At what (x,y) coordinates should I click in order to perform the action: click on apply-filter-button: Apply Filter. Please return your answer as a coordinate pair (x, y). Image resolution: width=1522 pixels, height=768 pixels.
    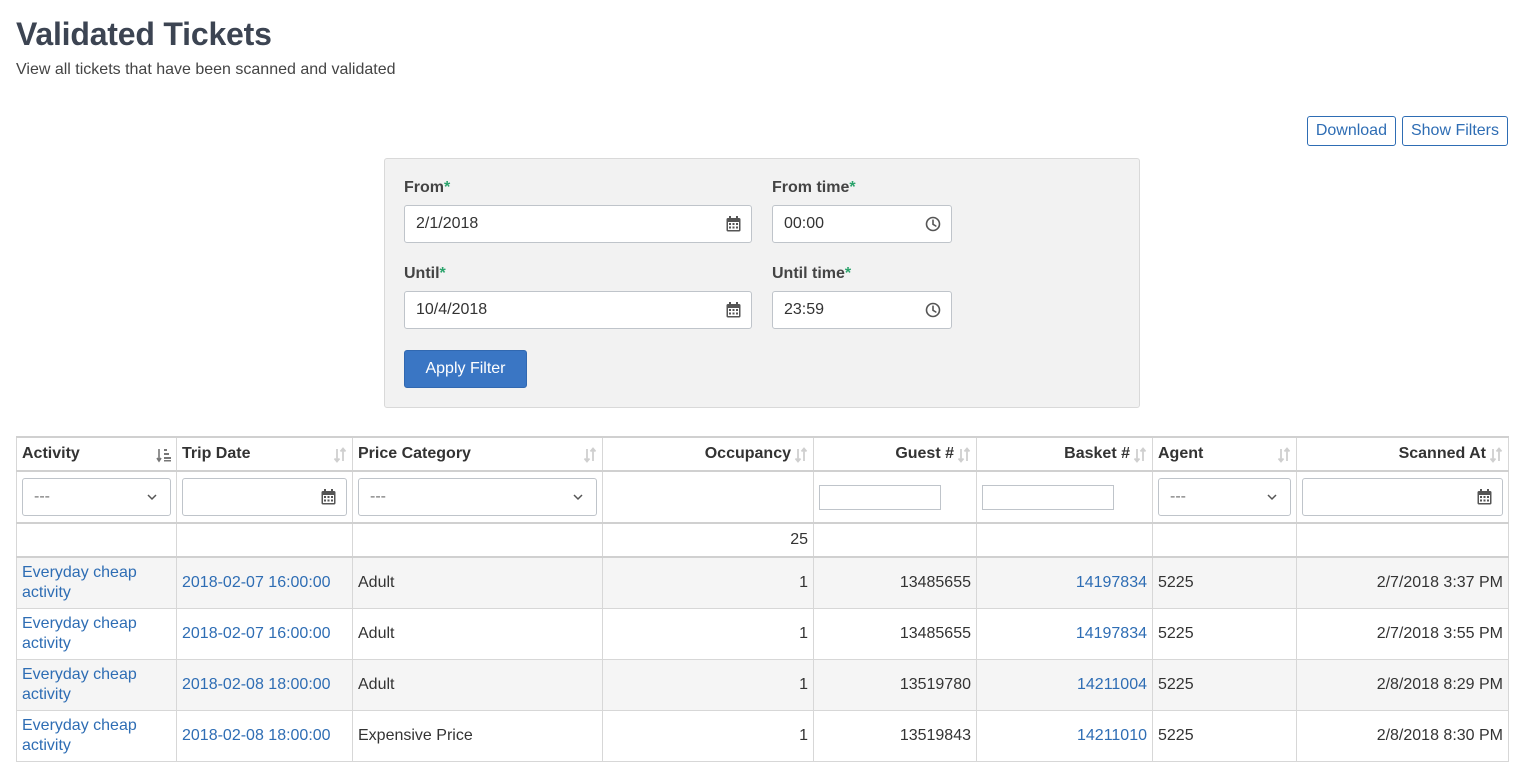
    Looking at the image, I should click on (465, 369).